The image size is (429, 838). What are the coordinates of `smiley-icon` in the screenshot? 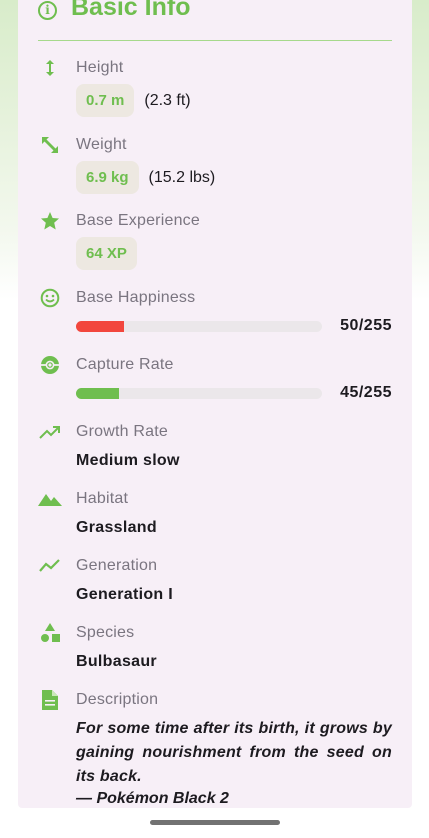 It's located at (50, 298).